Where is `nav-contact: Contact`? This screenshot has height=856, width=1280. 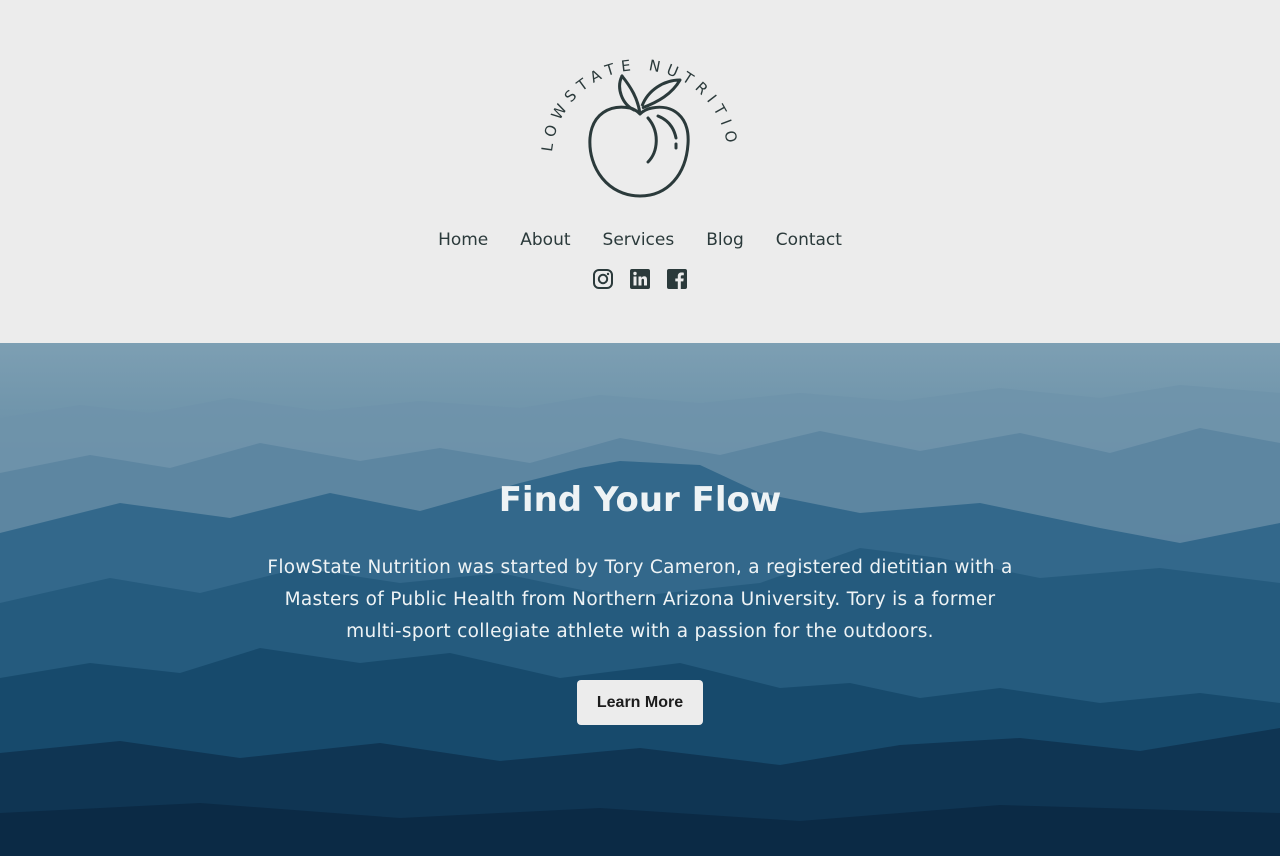 nav-contact: Contact is located at coordinates (809, 240).